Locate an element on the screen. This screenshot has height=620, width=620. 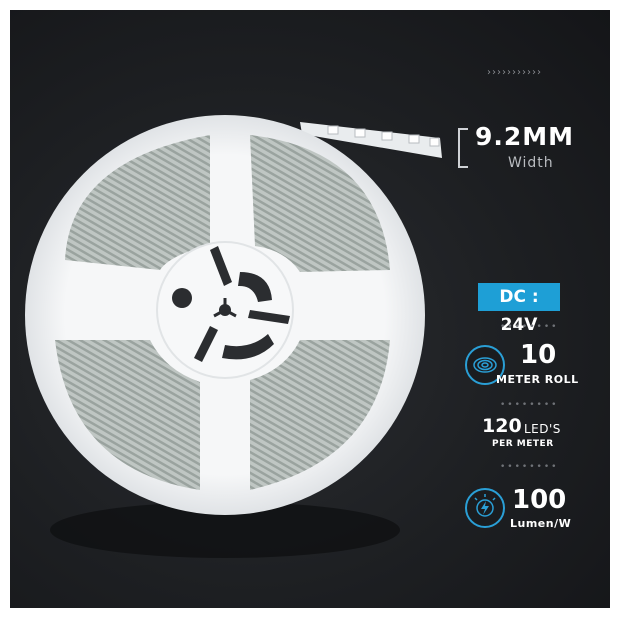
leds-per-meter-value: 120 is located at coordinates (502, 426).